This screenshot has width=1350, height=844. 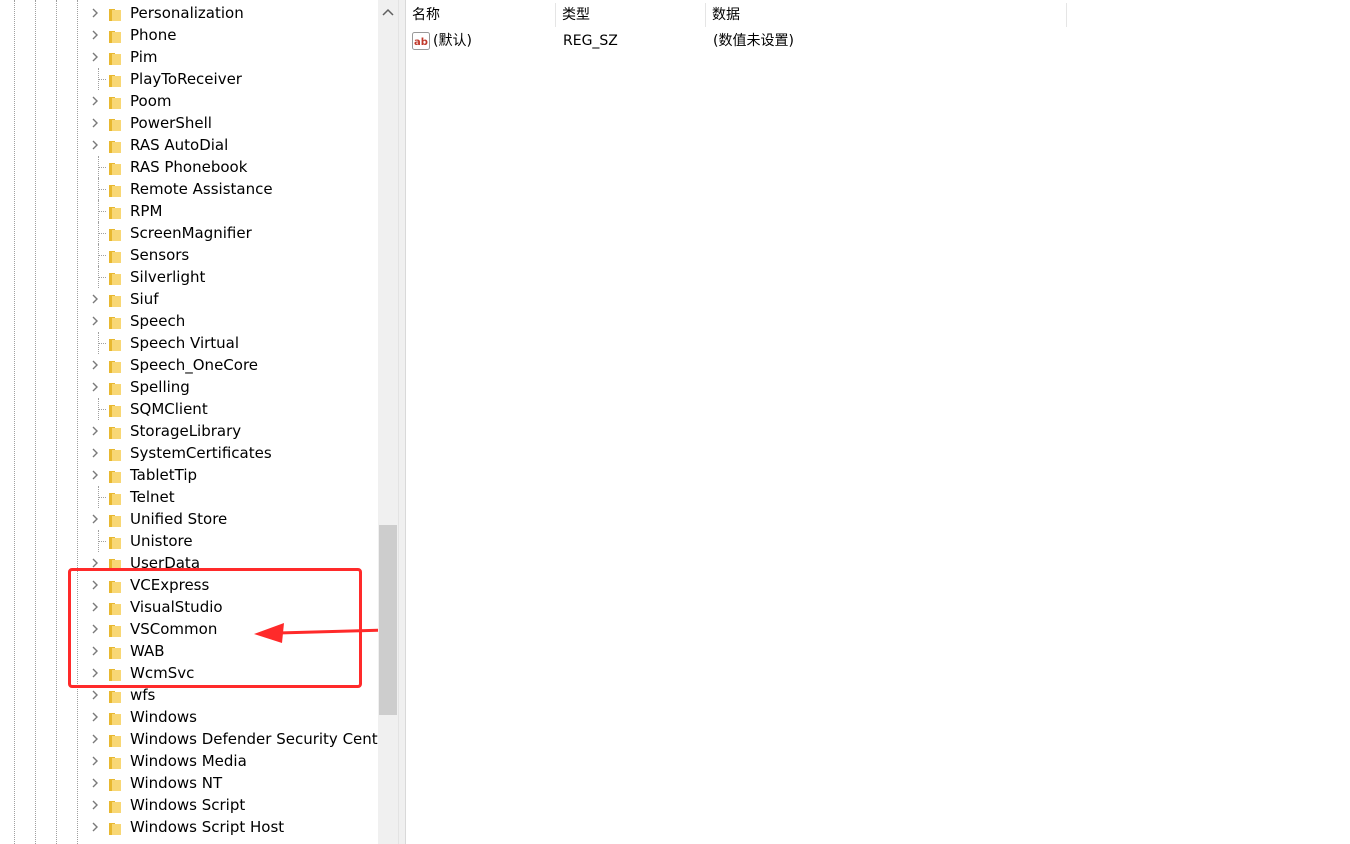 What do you see at coordinates (179, 145) in the screenshot?
I see `tree-item-label: RAS AutoDial` at bounding box center [179, 145].